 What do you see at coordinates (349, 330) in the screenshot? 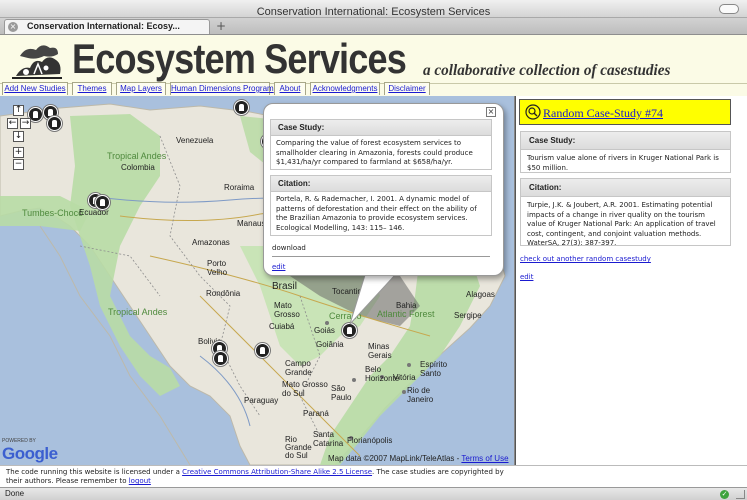
I see `case-study-marker-selected` at bounding box center [349, 330].